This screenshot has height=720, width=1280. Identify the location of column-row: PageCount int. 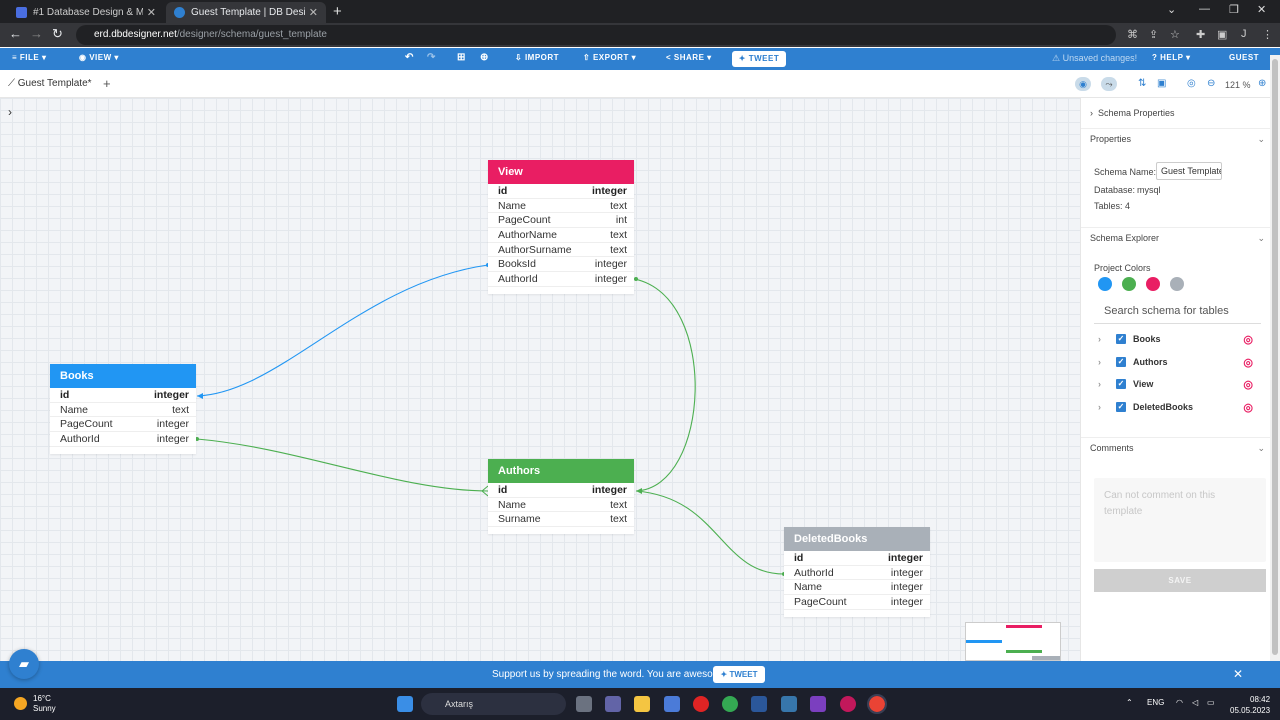
(561, 221).